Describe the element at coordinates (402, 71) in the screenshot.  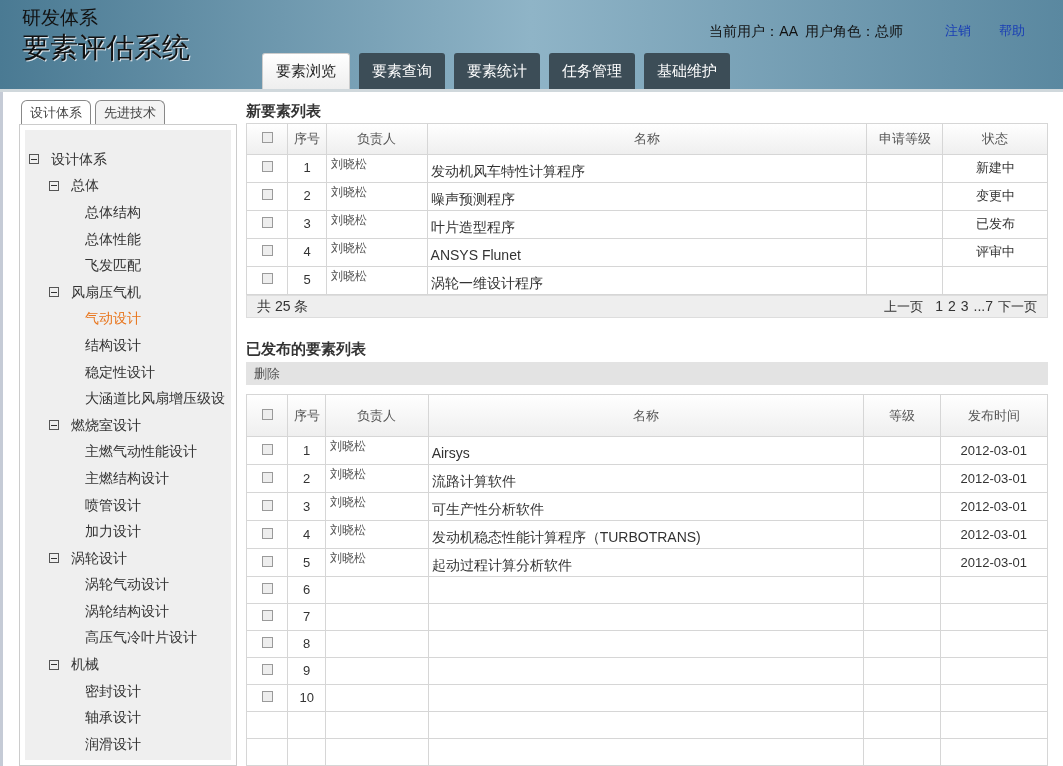
I see `nav-tab: 要素查询` at that location.